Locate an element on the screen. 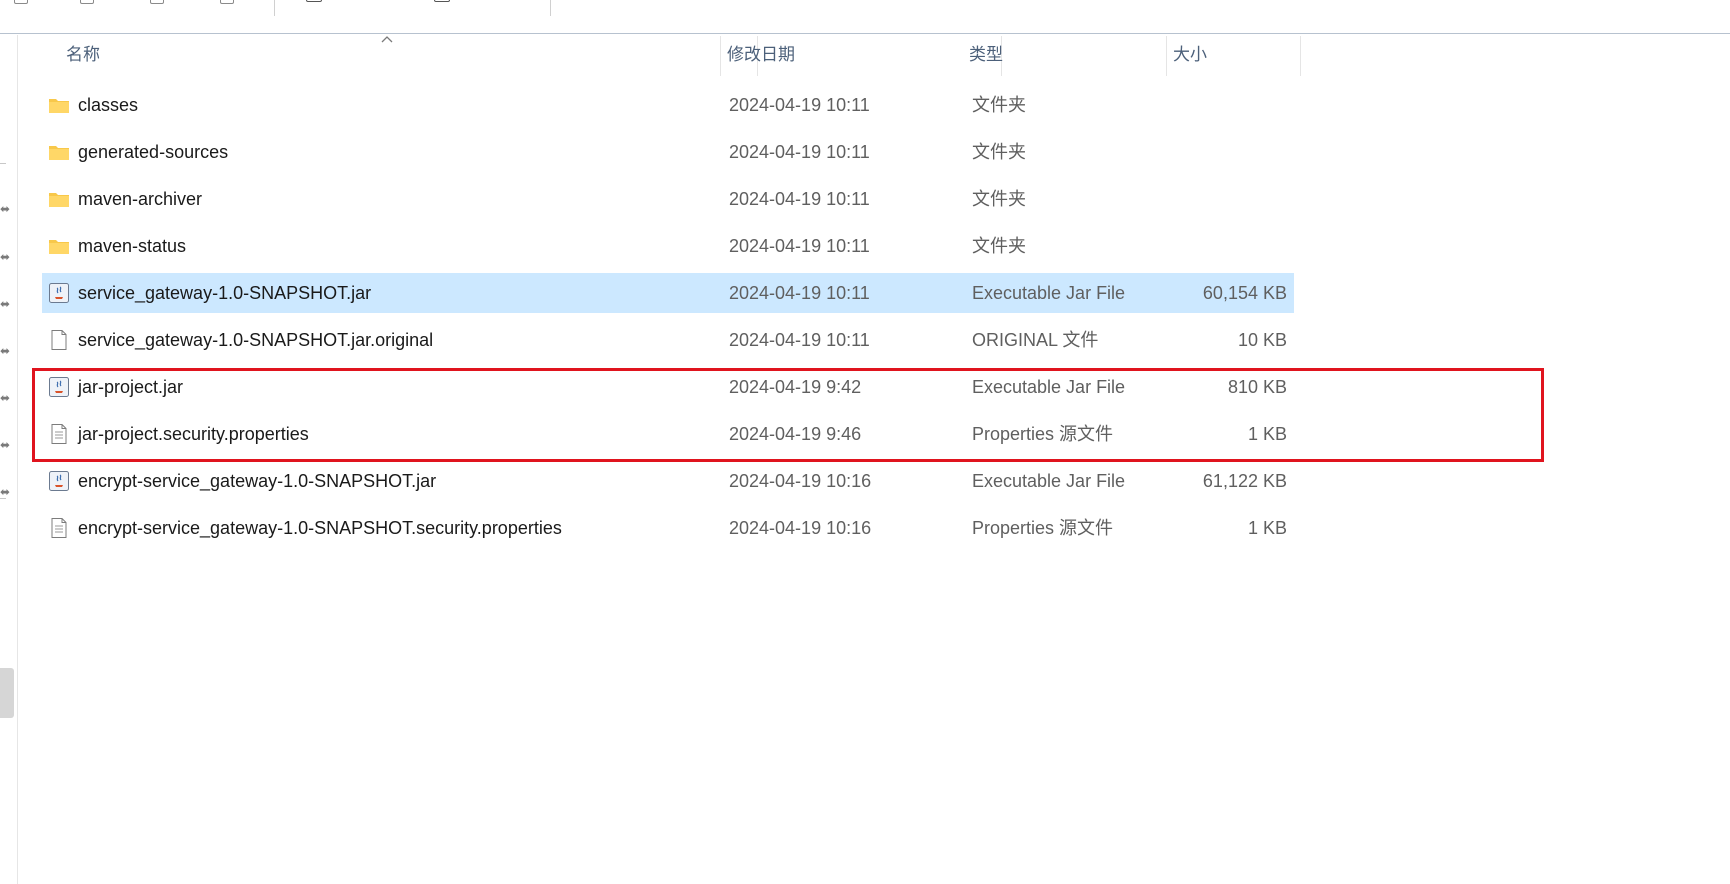  view-icon is located at coordinates (442, 1).